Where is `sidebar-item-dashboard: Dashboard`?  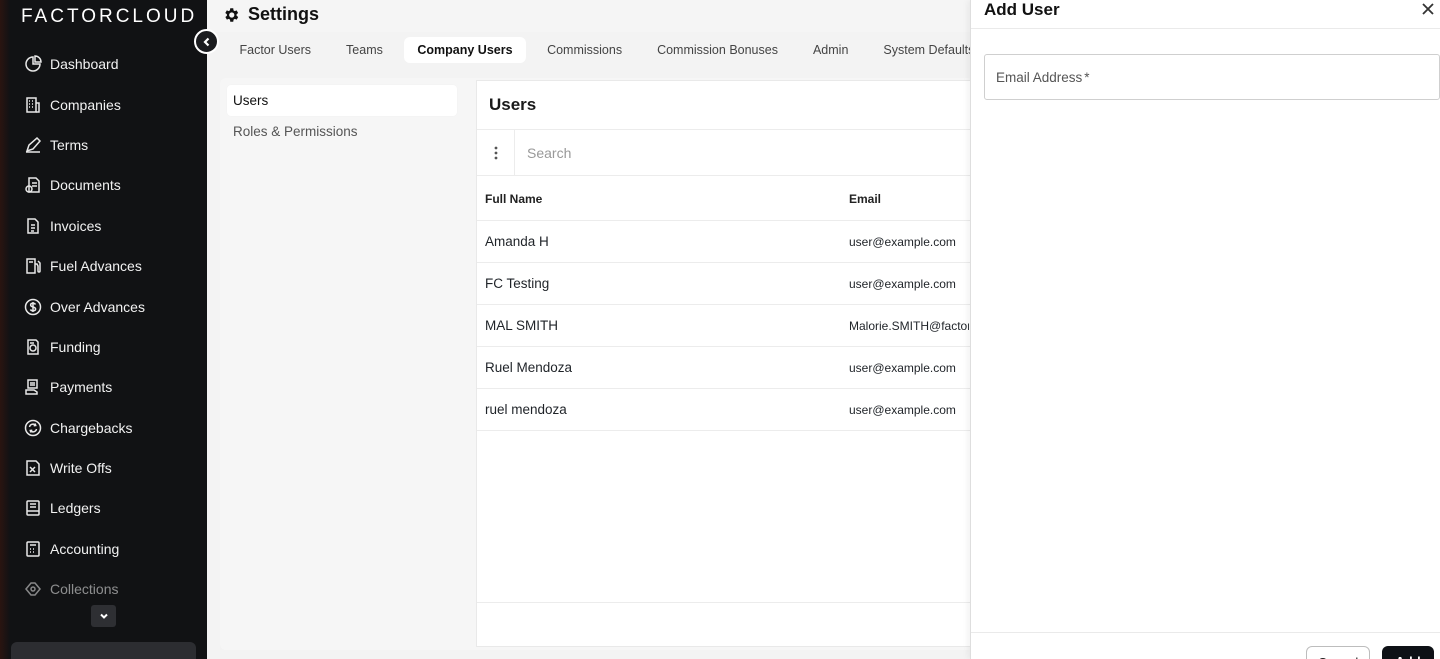 sidebar-item-dashboard: Dashboard is located at coordinates (107, 64).